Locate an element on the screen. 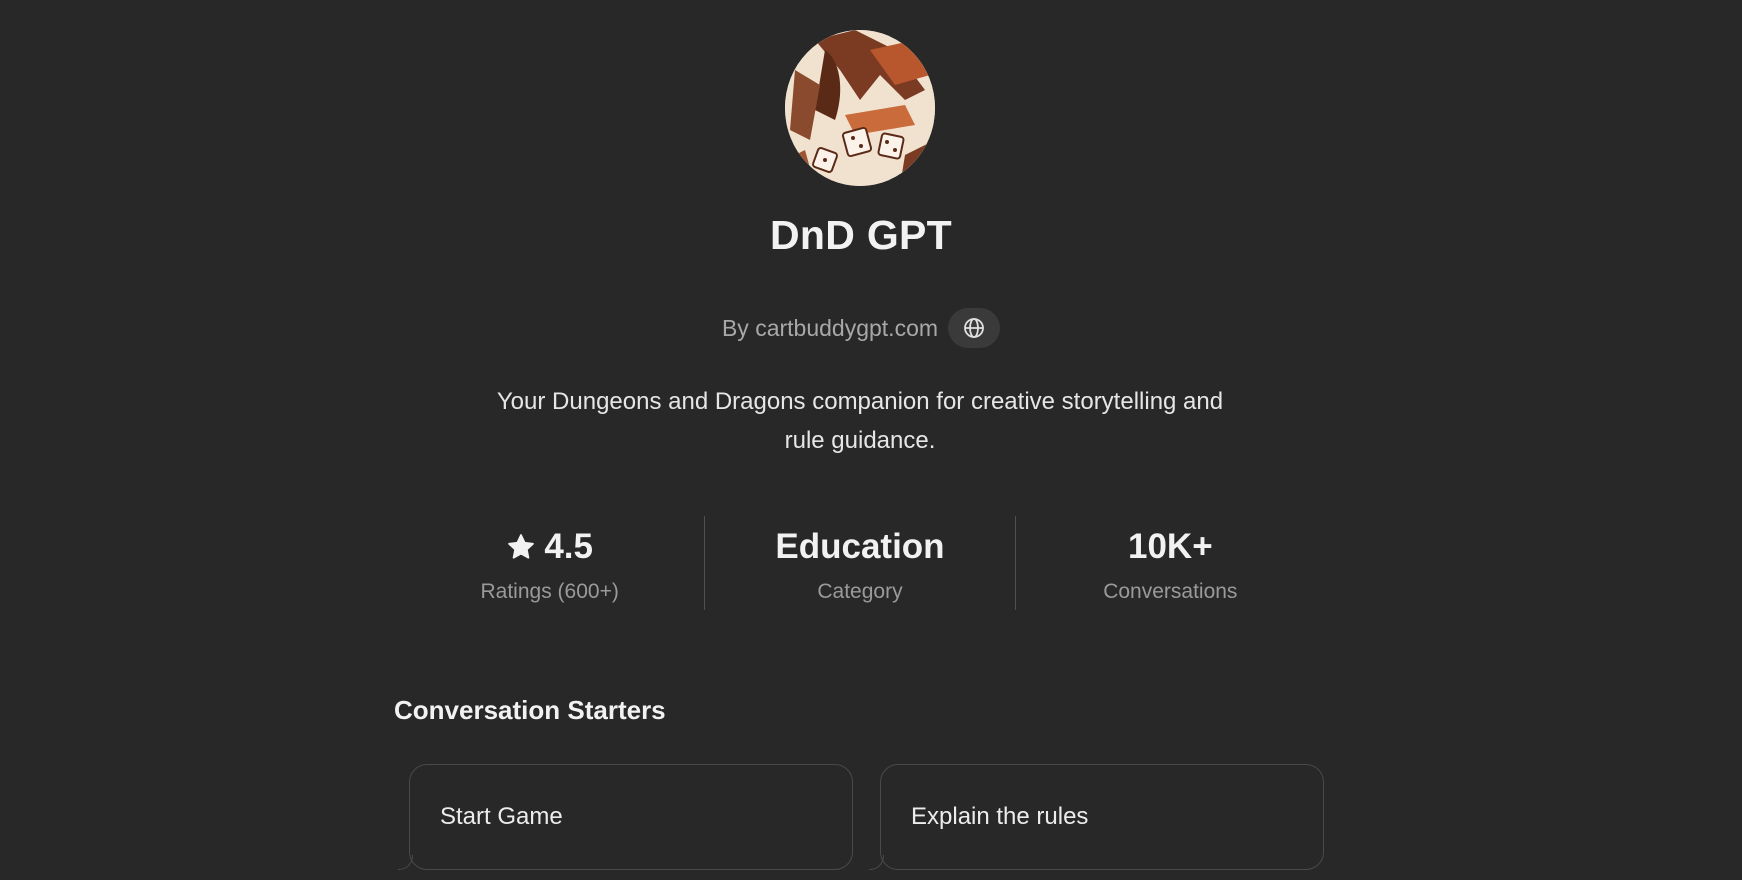 The width and height of the screenshot is (1742, 880). starter-explain-rules: Explain the rules is located at coordinates (1096, 817).